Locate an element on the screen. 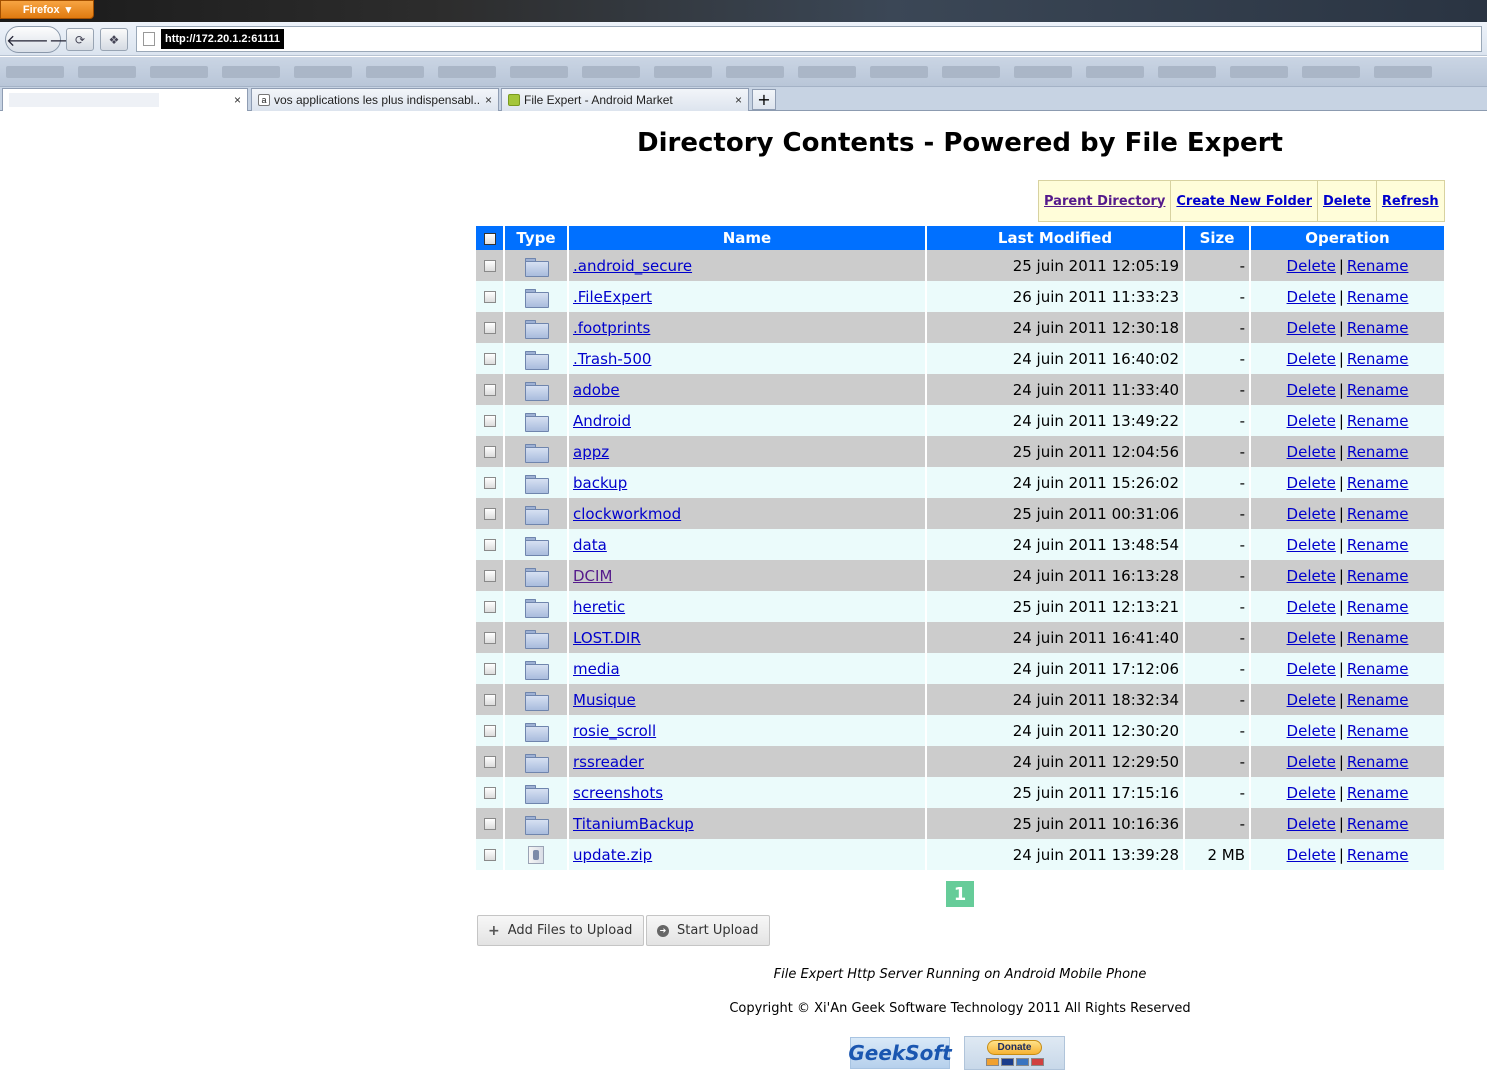 This screenshot has width=1487, height=1078. file-name-link: .android_secure is located at coordinates (632, 266).